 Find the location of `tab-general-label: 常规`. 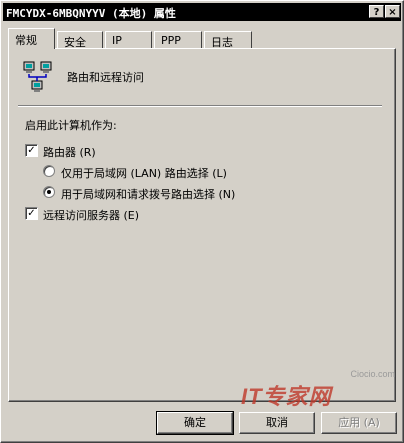

tab-general-label: 常规 is located at coordinates (26, 40).